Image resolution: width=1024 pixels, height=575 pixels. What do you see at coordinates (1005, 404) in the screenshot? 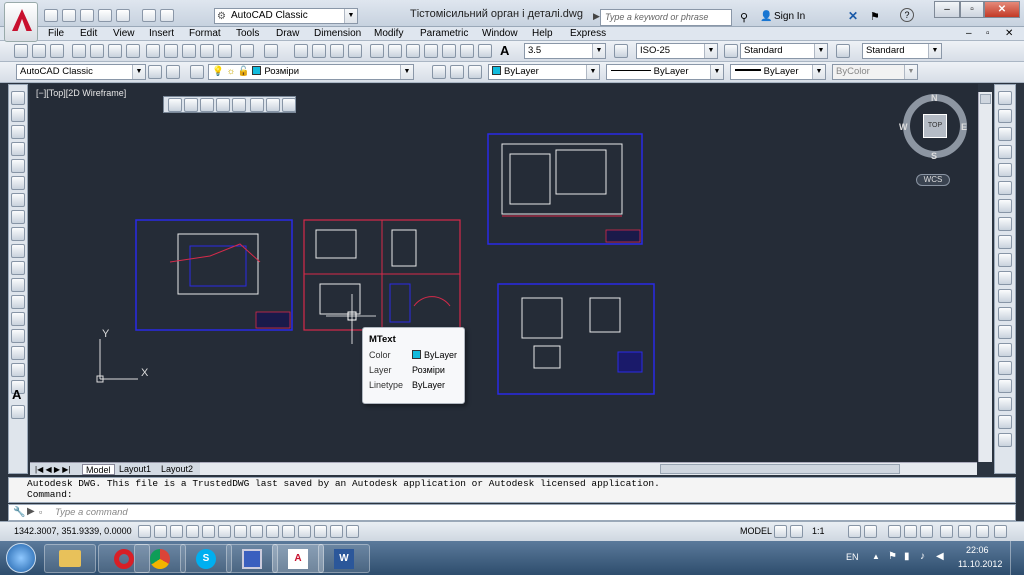
I see `draworder-icon` at bounding box center [1005, 404].